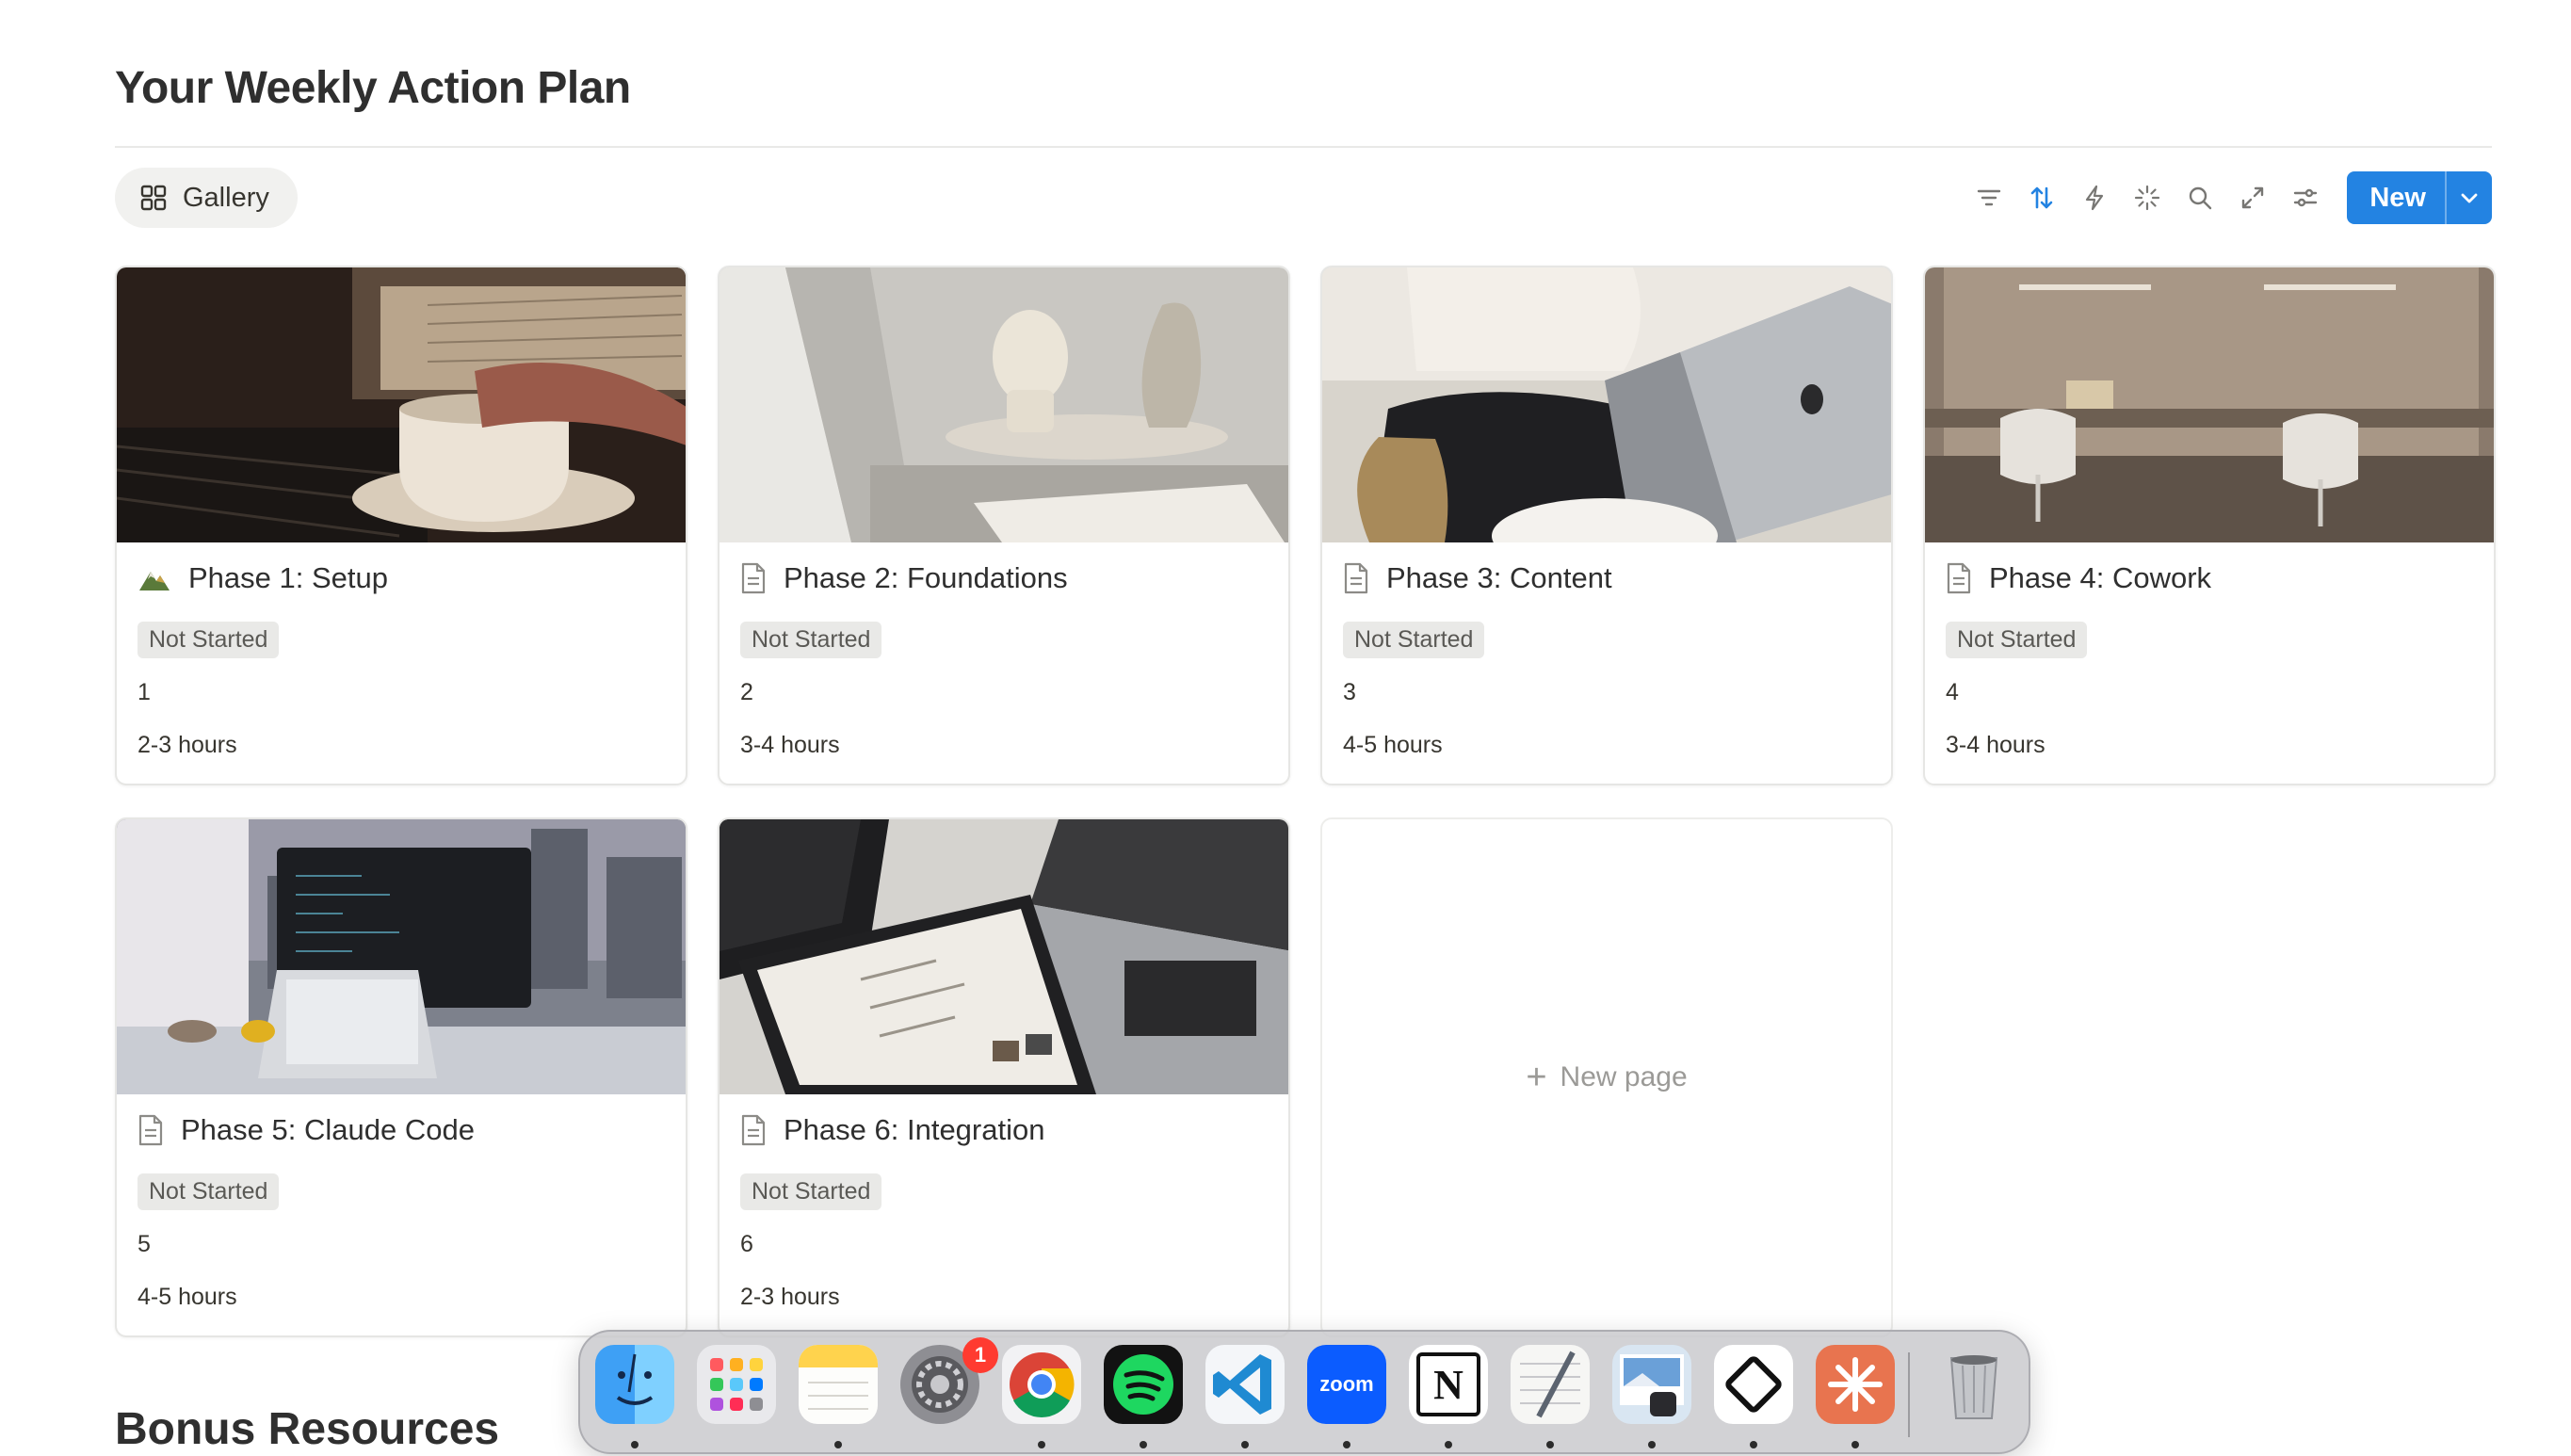 The image size is (2571, 1456). I want to click on sort-icon, so click(2041, 197).